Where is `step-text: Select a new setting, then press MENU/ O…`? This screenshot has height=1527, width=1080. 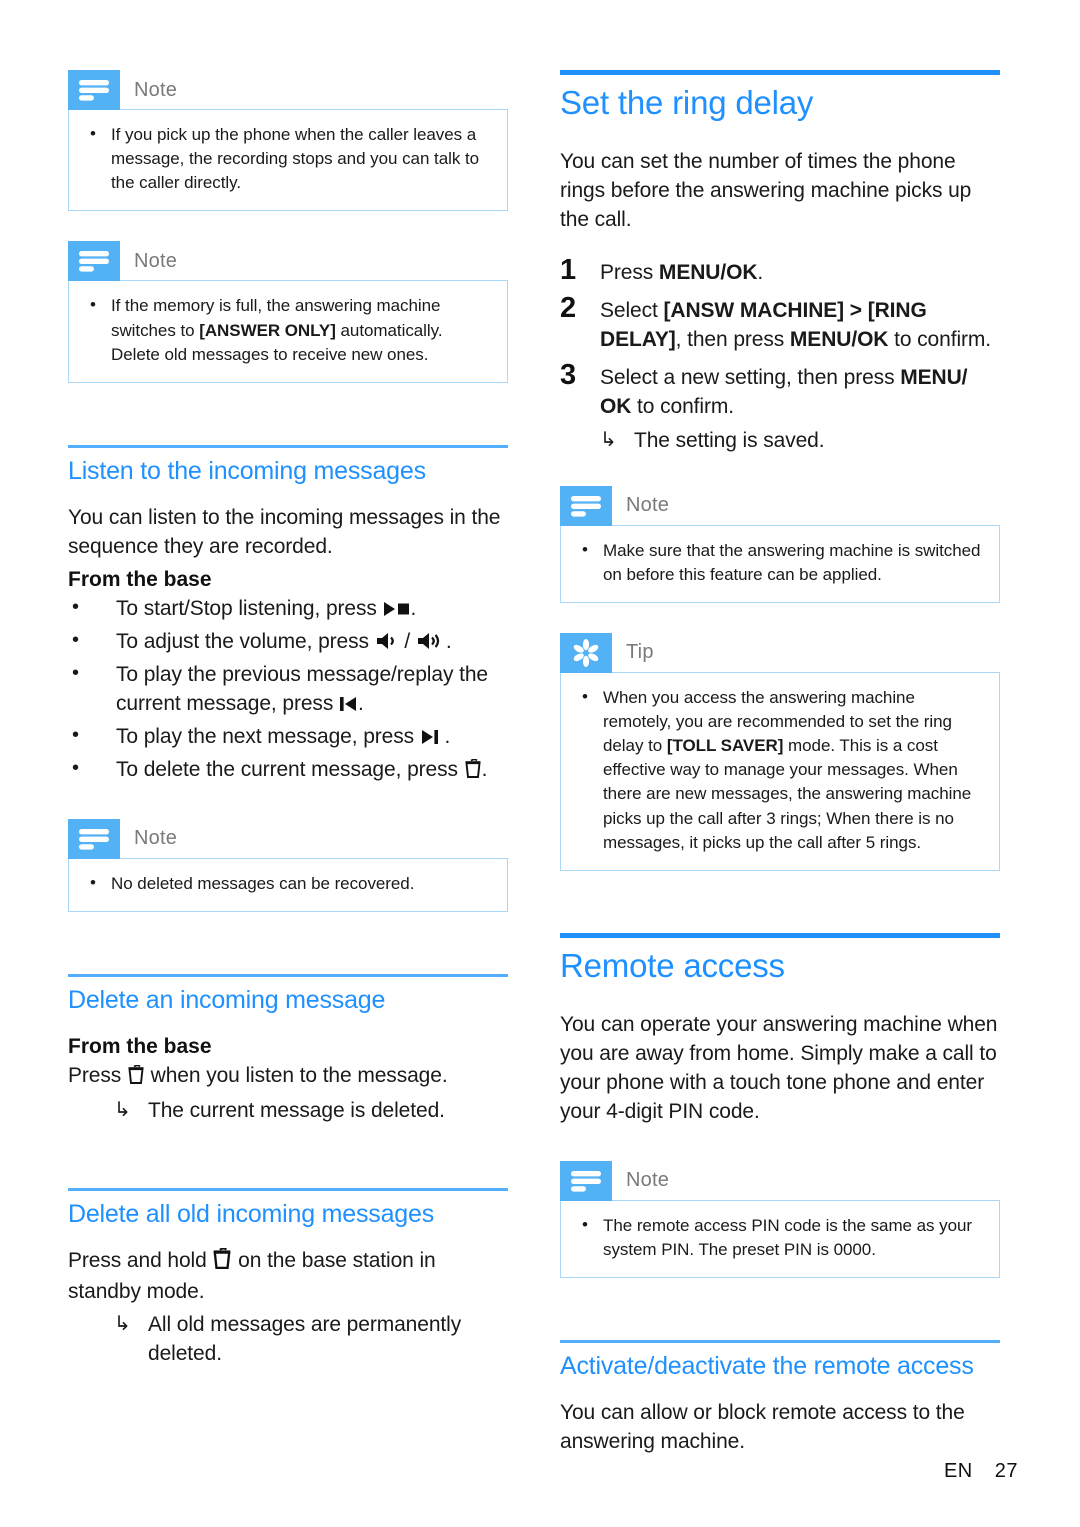
step-text: Select a new setting, then press MENU/ O… is located at coordinates (800, 391).